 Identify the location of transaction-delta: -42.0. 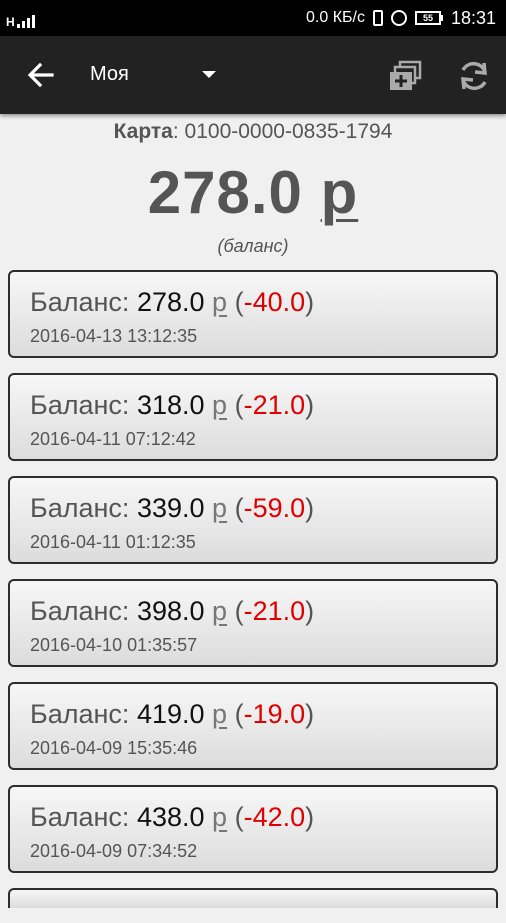
(274, 817).